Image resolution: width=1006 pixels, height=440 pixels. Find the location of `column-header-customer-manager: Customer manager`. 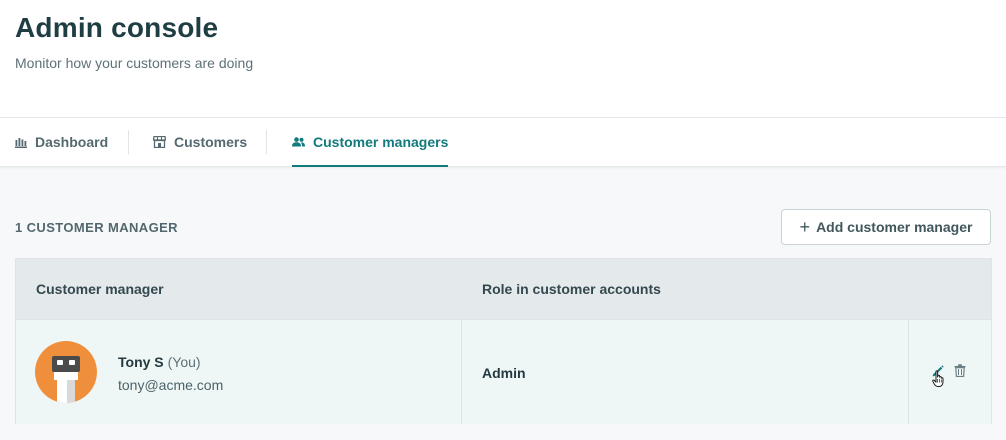

column-header-customer-manager: Customer manager is located at coordinates (100, 289).